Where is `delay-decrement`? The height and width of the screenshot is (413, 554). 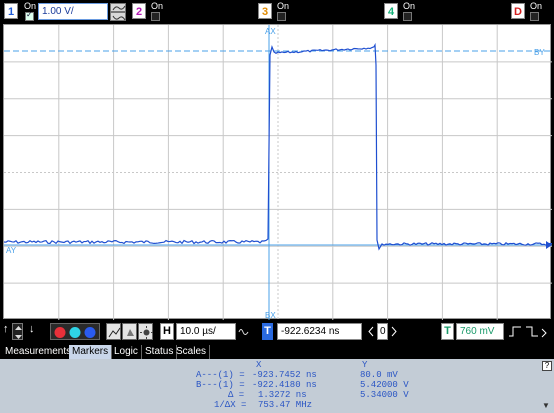 delay-decrement is located at coordinates (371, 331).